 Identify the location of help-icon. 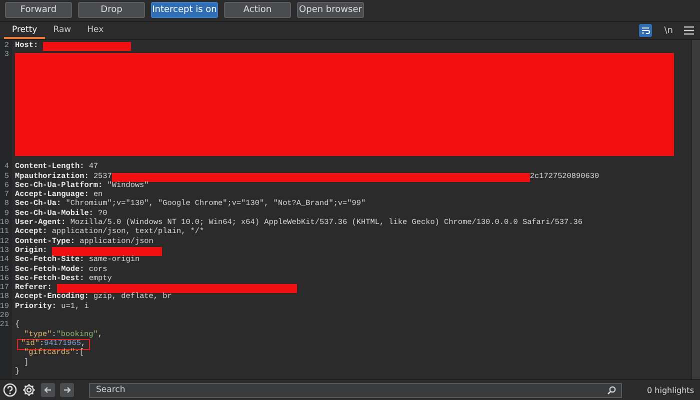
(10, 390).